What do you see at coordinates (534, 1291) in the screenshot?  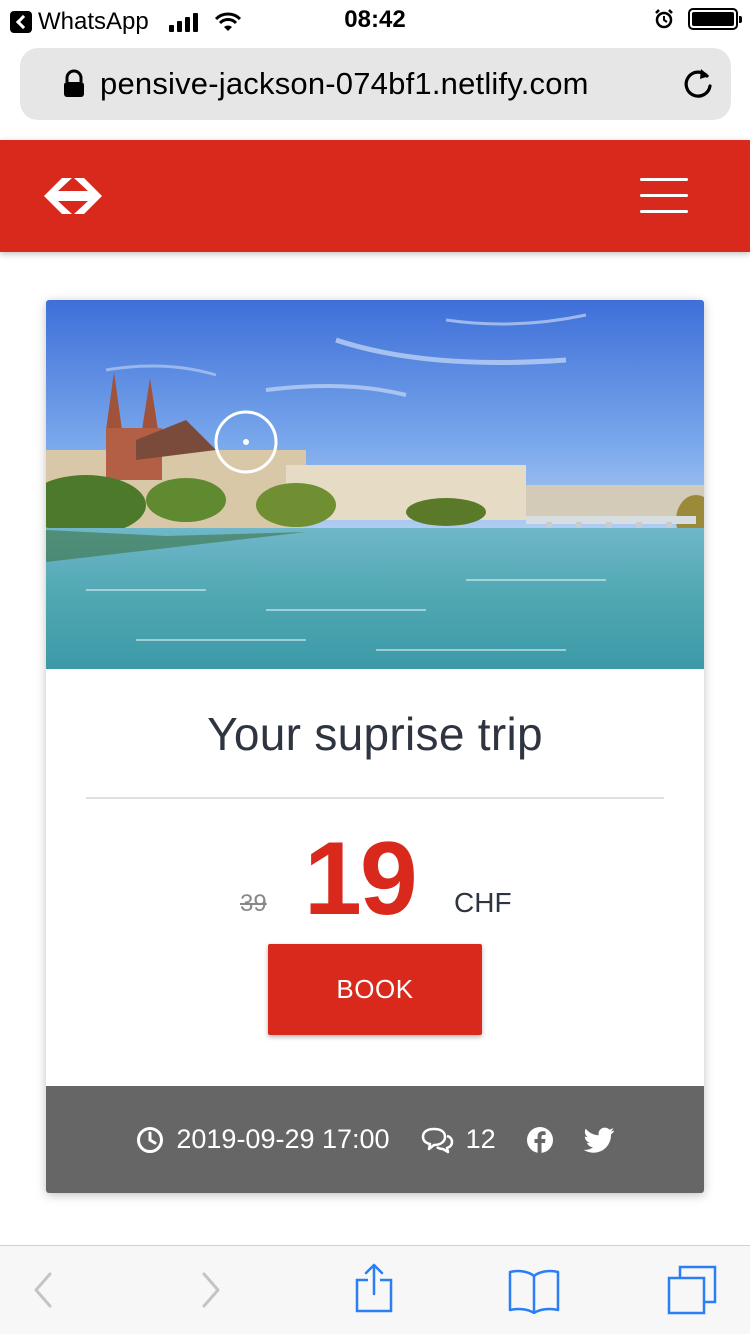 I see `bookmarks-icon` at bounding box center [534, 1291].